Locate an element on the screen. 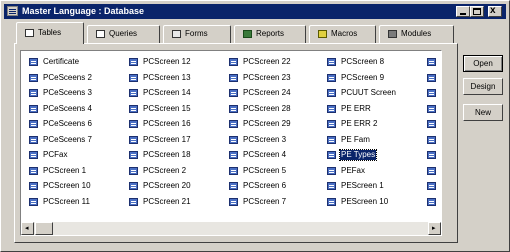 This screenshot has height=252, width=510. query-icon is located at coordinates (100, 34).